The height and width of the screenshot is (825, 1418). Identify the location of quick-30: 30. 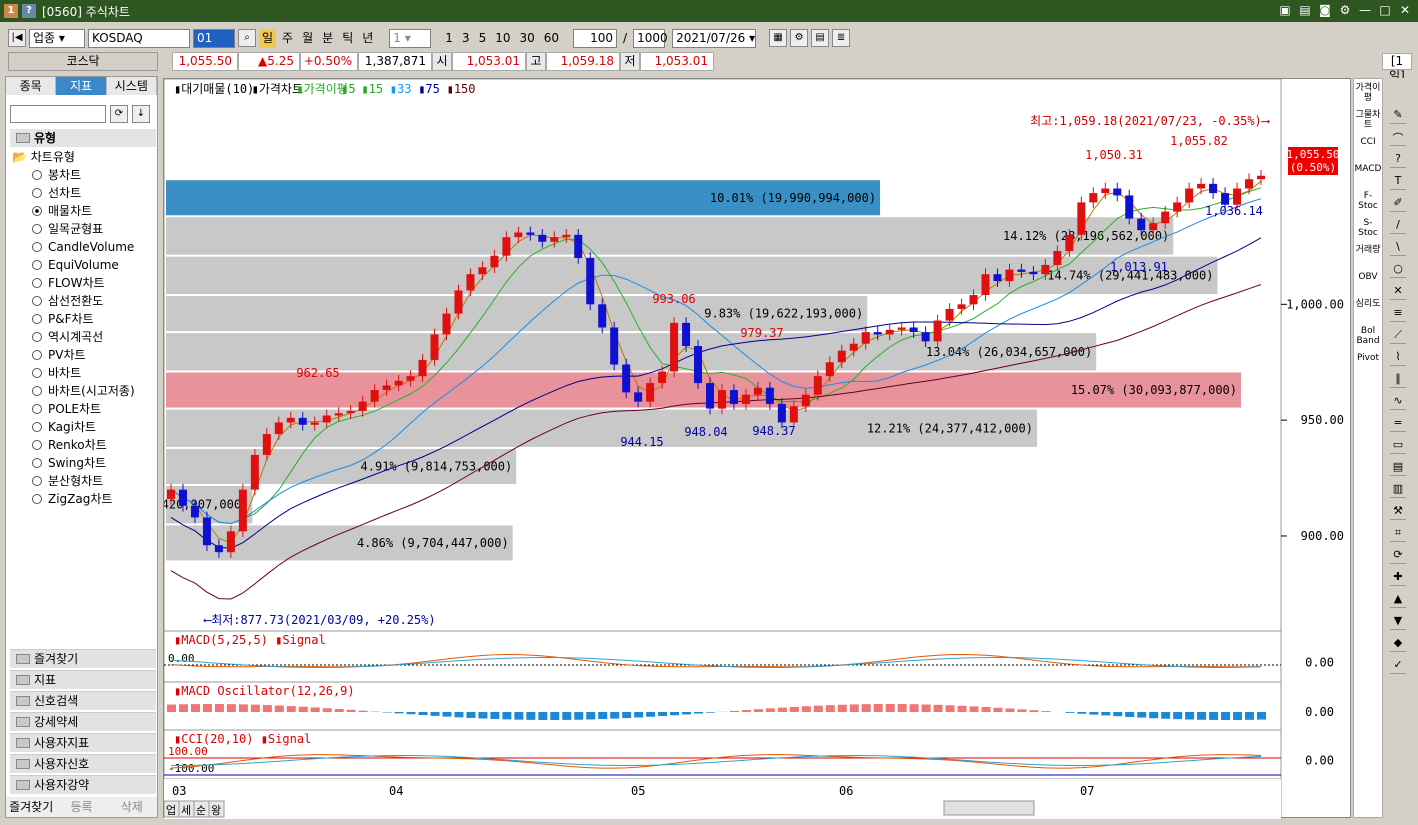
(526, 38).